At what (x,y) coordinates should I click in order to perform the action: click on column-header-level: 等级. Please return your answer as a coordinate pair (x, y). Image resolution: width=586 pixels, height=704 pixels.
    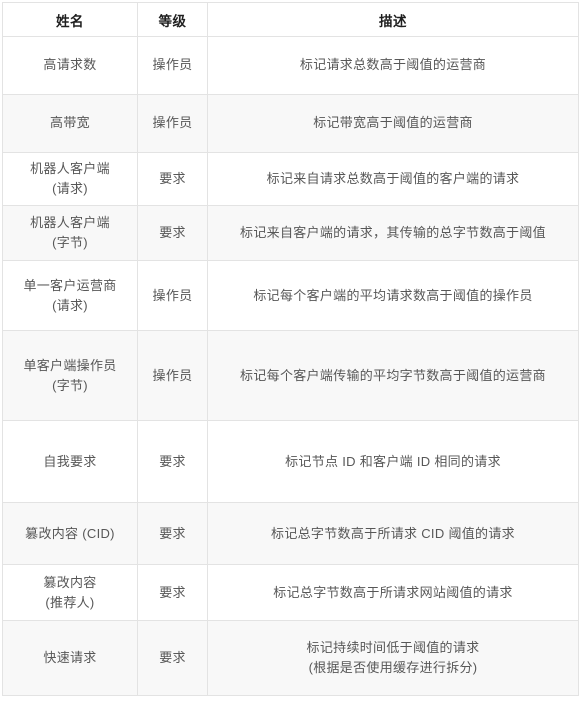
    Looking at the image, I should click on (172, 19).